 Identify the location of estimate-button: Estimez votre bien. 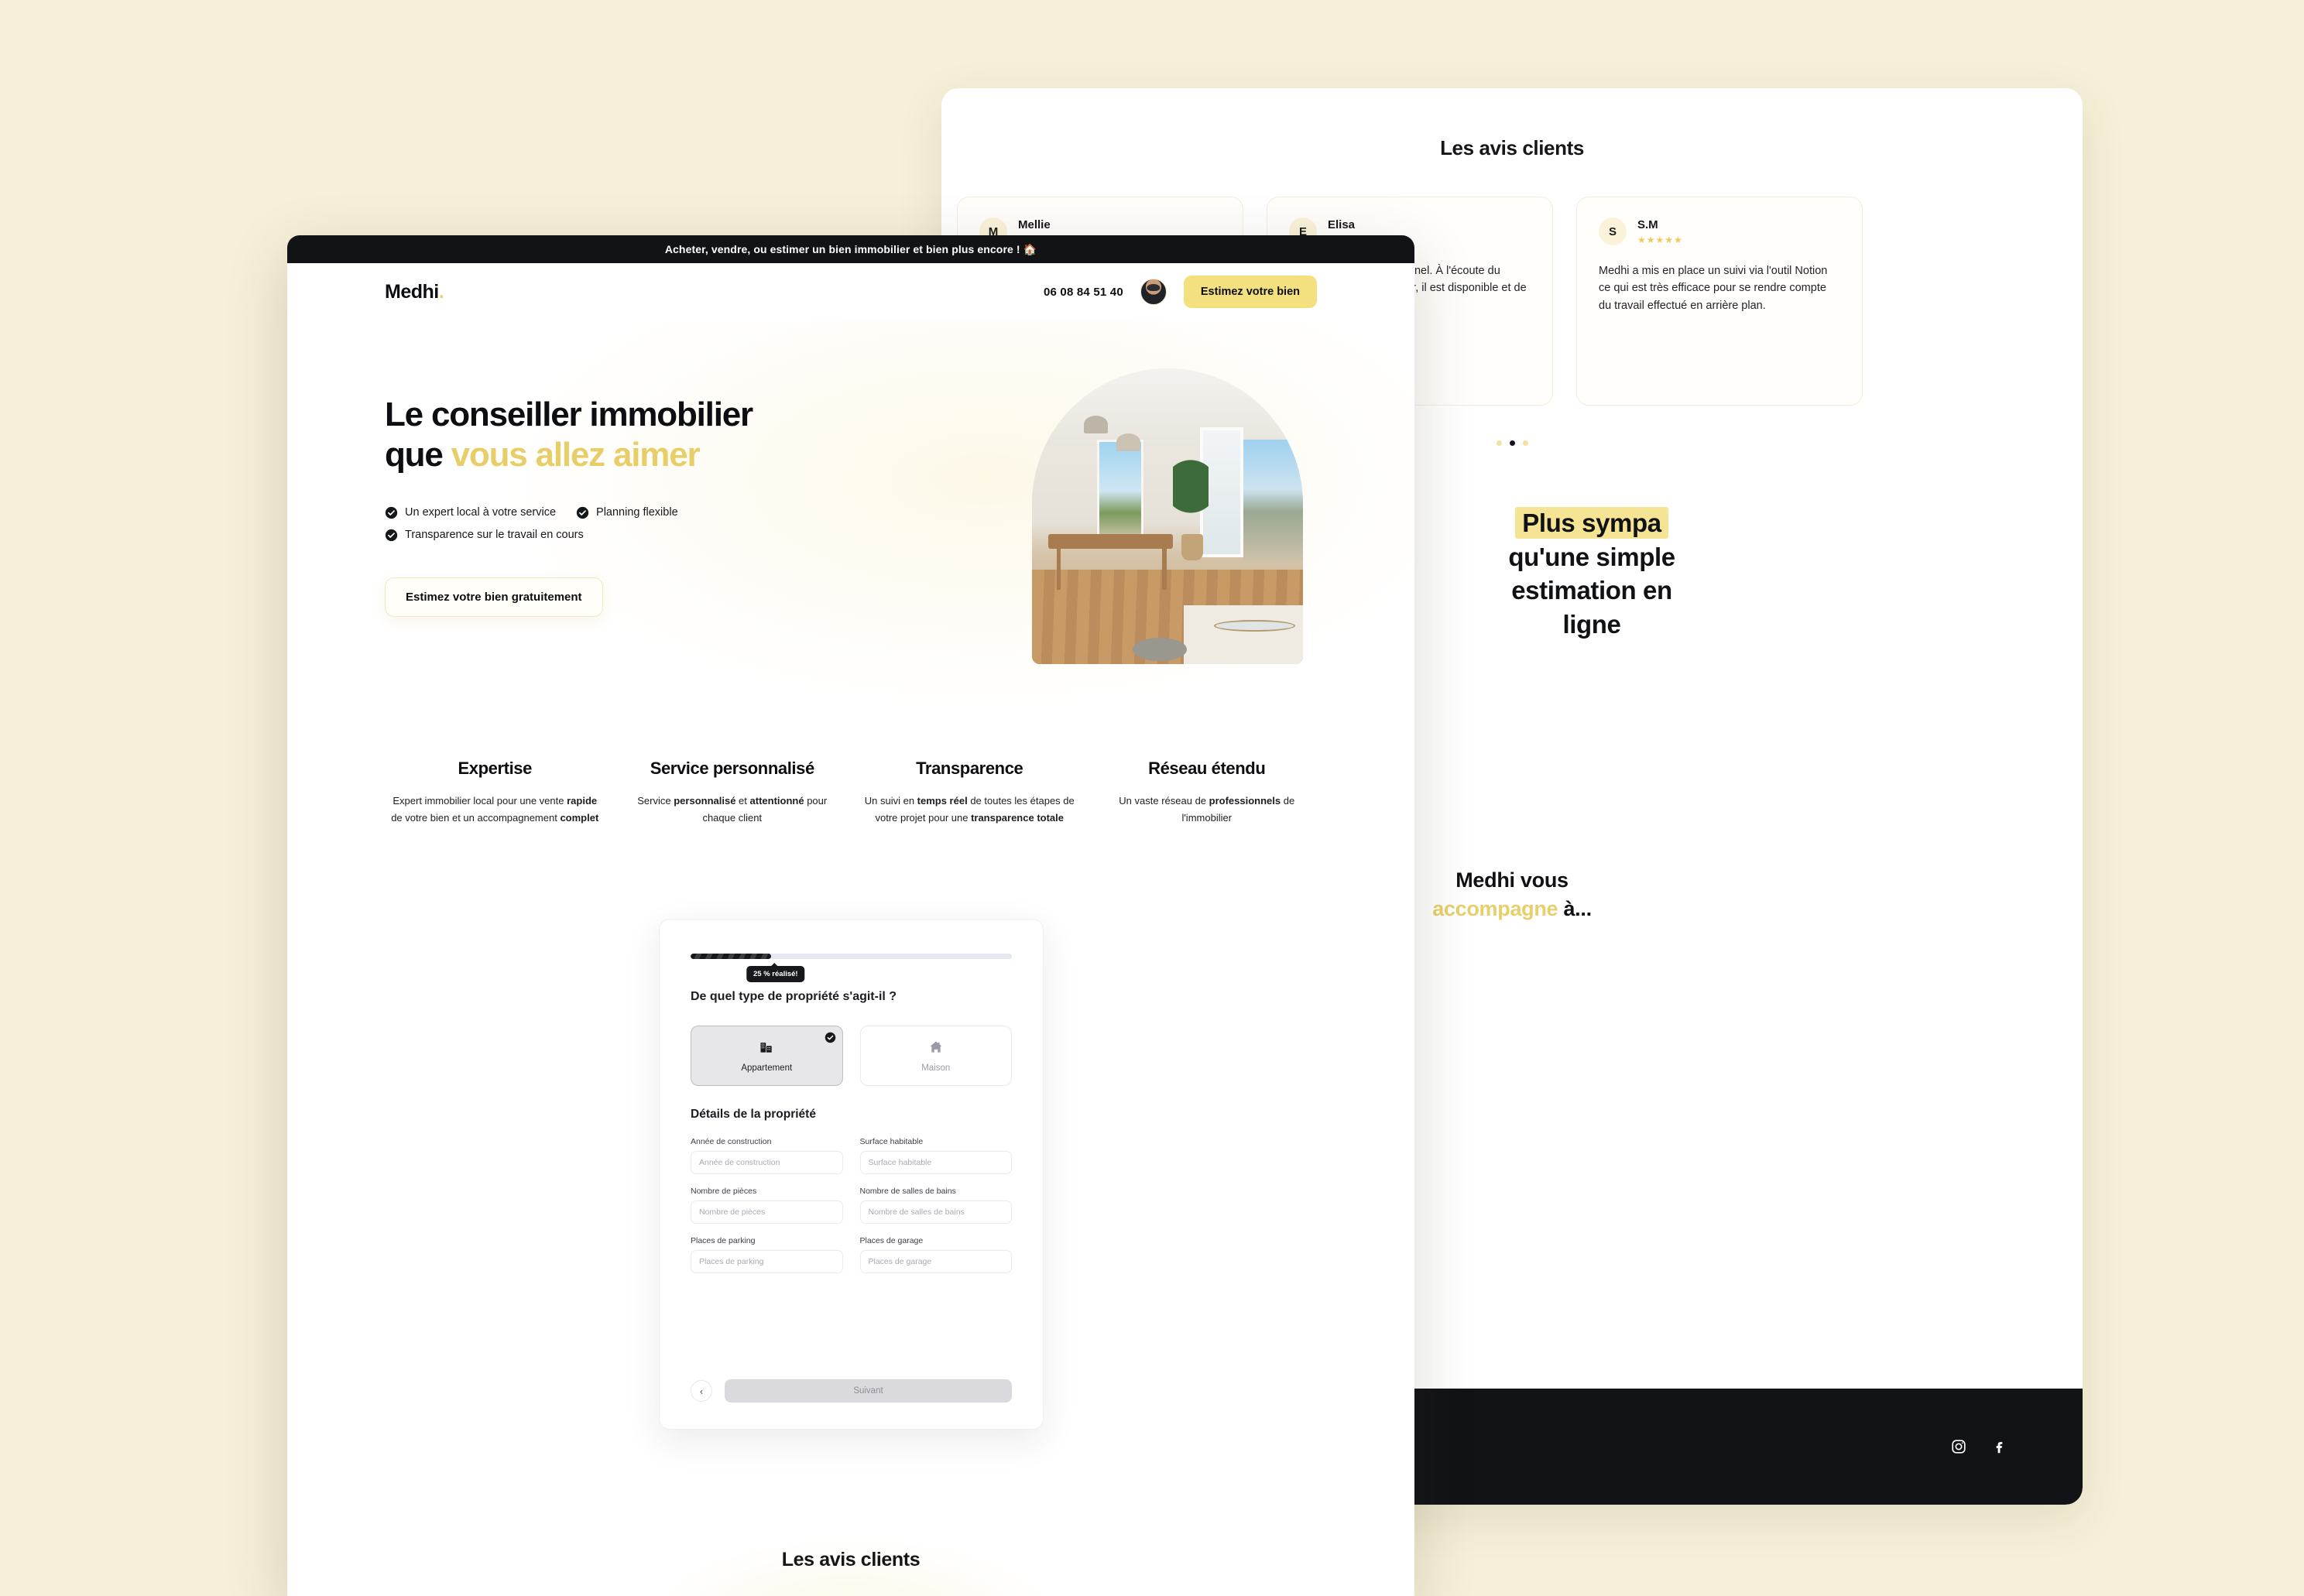
(1250, 292).